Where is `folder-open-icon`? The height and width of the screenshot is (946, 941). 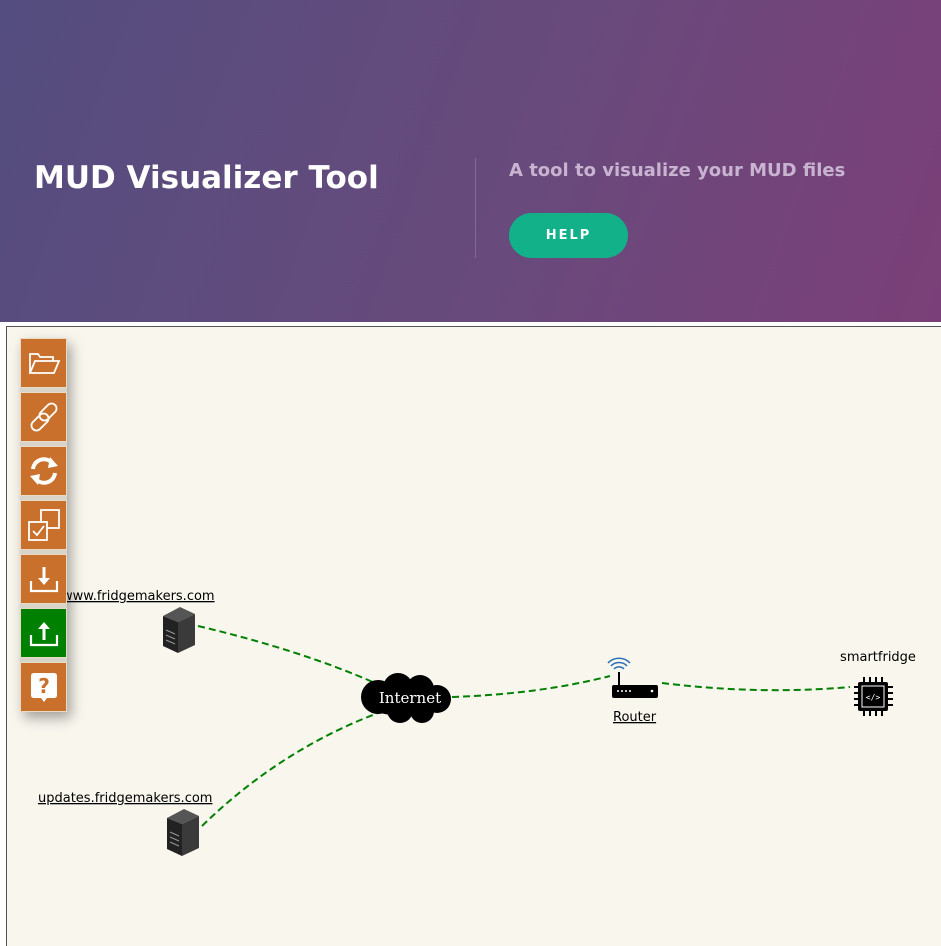 folder-open-icon is located at coordinates (44, 363).